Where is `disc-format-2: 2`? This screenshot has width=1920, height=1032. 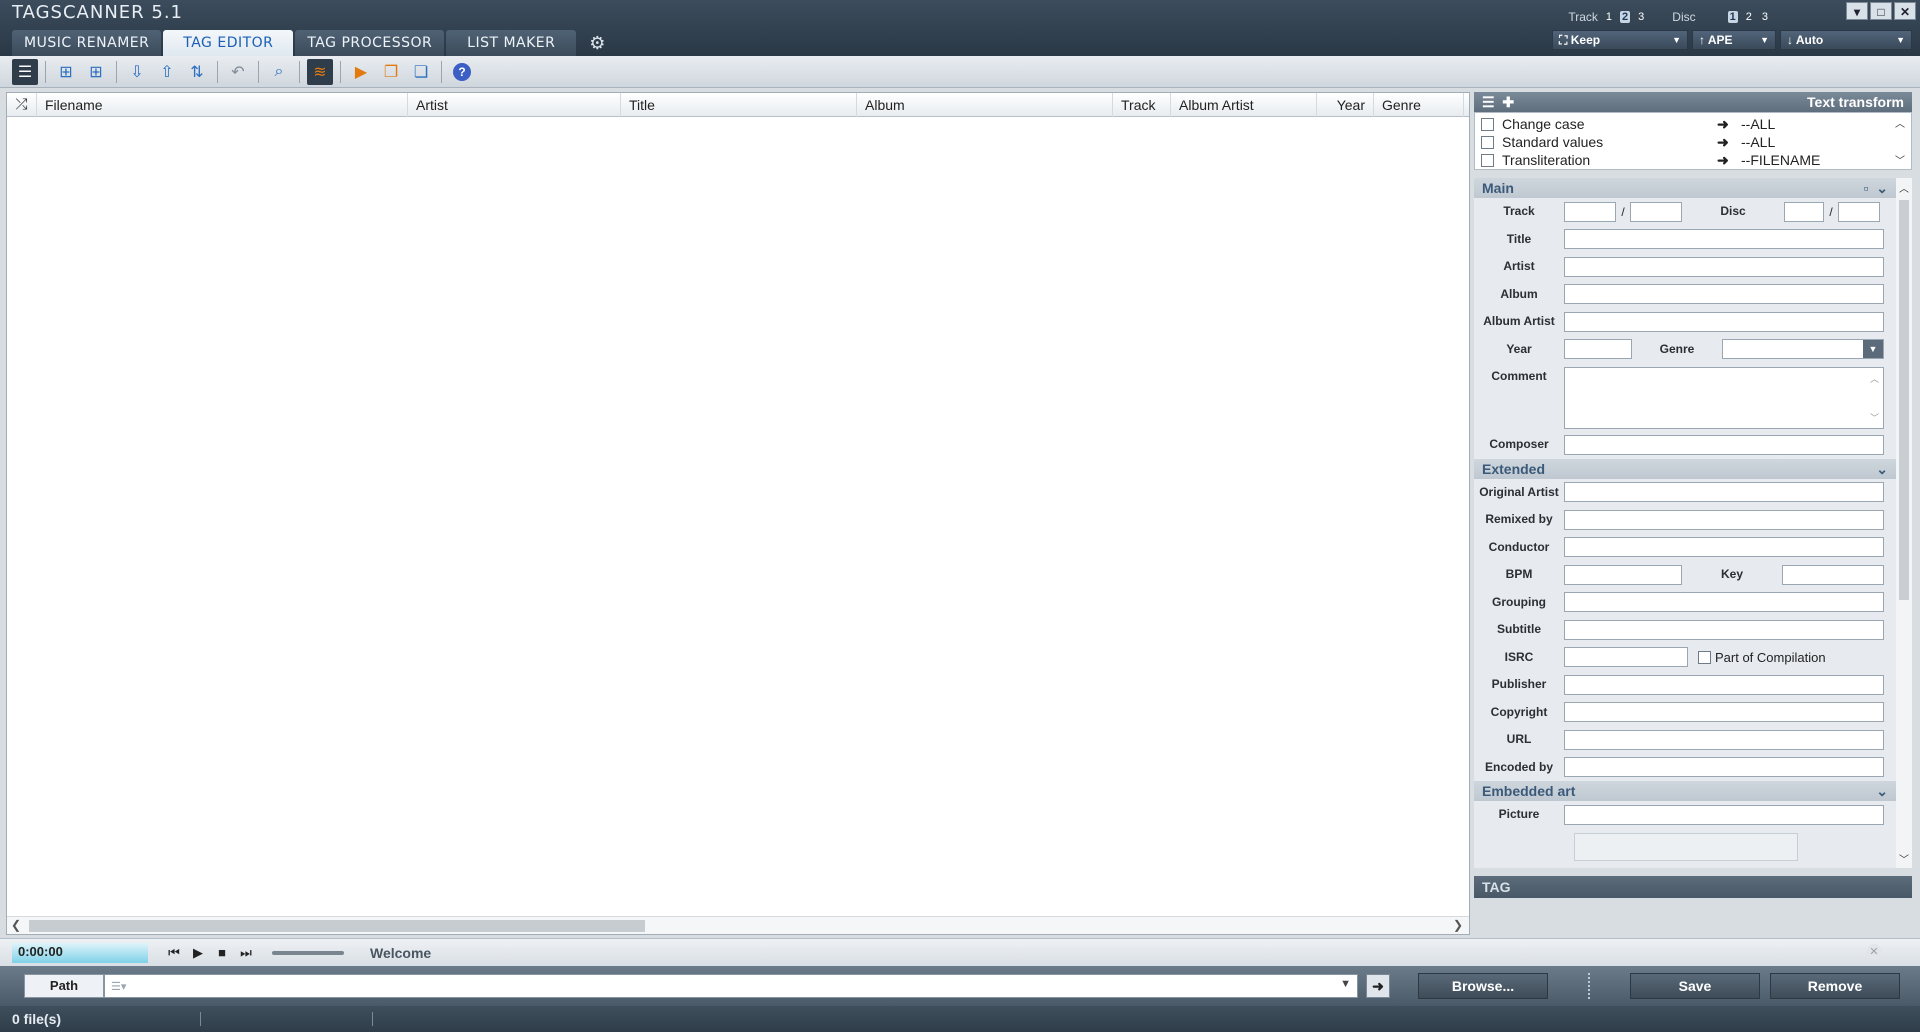
disc-format-2: 2 is located at coordinates (1749, 17).